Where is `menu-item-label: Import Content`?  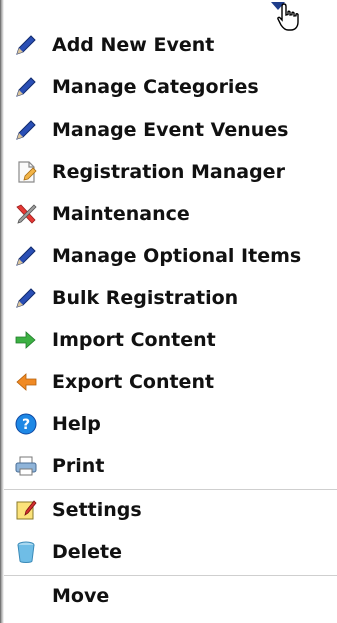 menu-item-label: Import Content is located at coordinates (134, 340).